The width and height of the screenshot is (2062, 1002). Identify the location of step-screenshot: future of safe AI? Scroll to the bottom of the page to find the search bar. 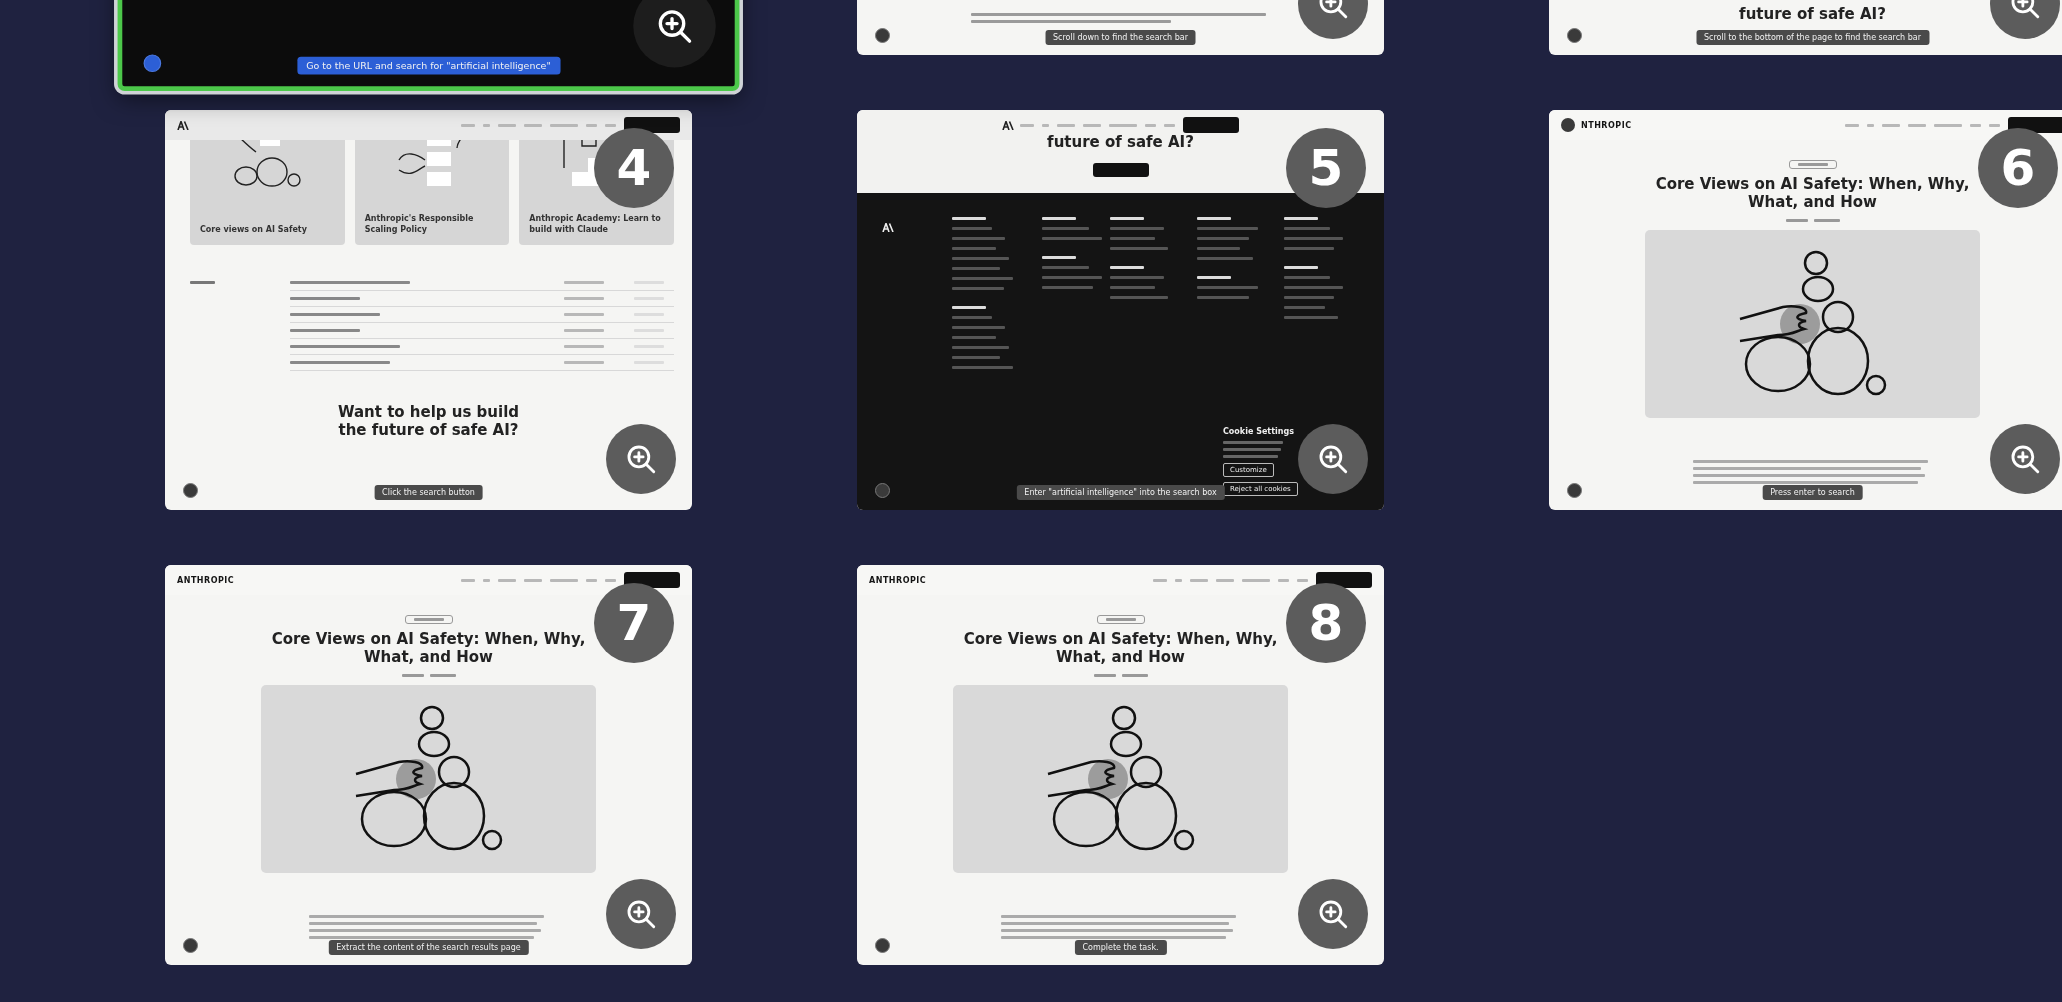
(1805, 27).